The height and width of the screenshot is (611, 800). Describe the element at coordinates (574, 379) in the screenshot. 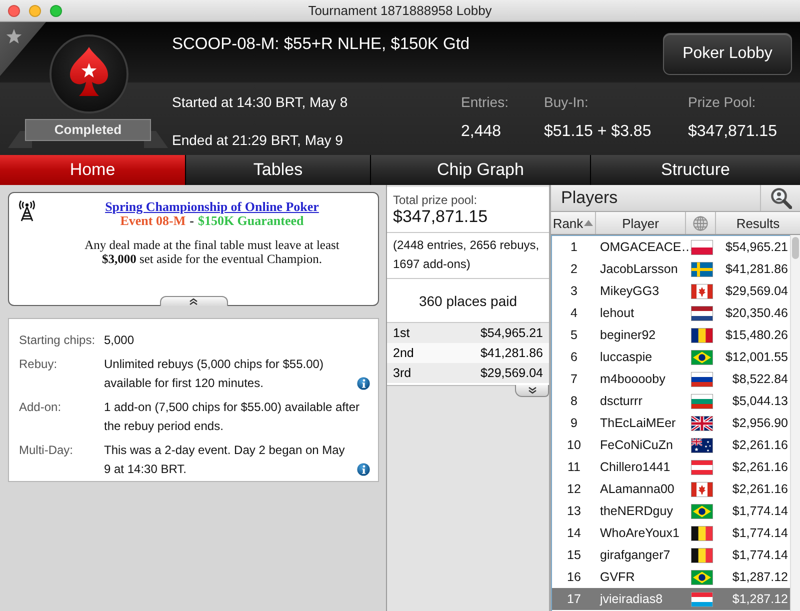

I see `rank-cell-text: 7` at that location.